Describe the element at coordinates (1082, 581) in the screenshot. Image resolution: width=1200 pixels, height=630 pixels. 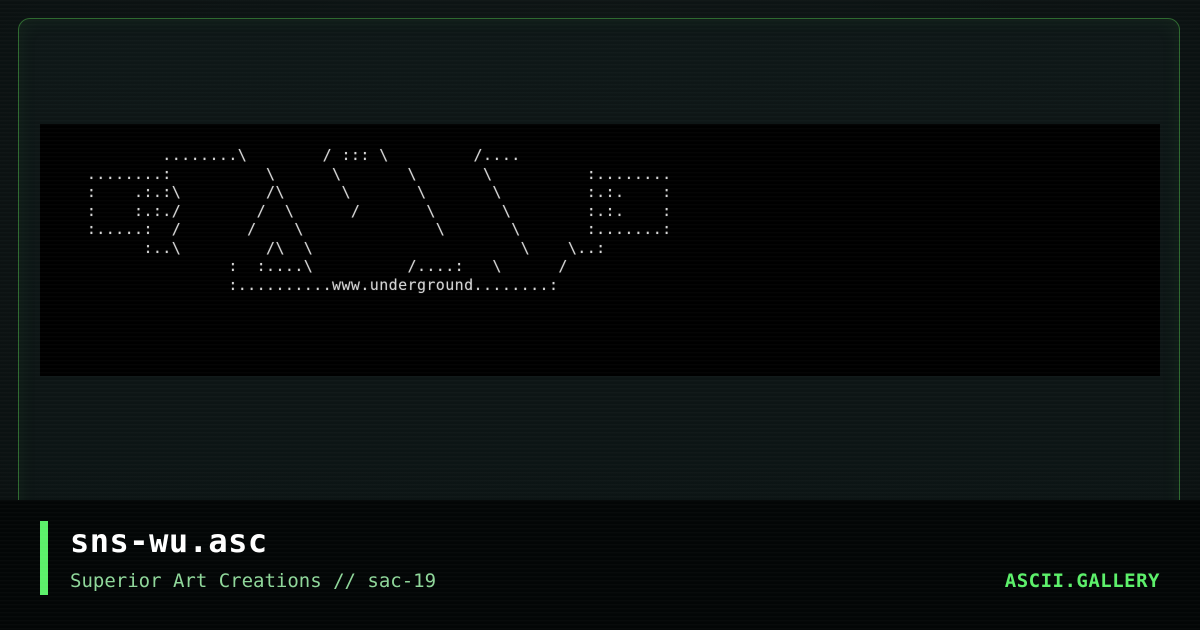
I see `site-brand: ASCII.GALLERY` at that location.